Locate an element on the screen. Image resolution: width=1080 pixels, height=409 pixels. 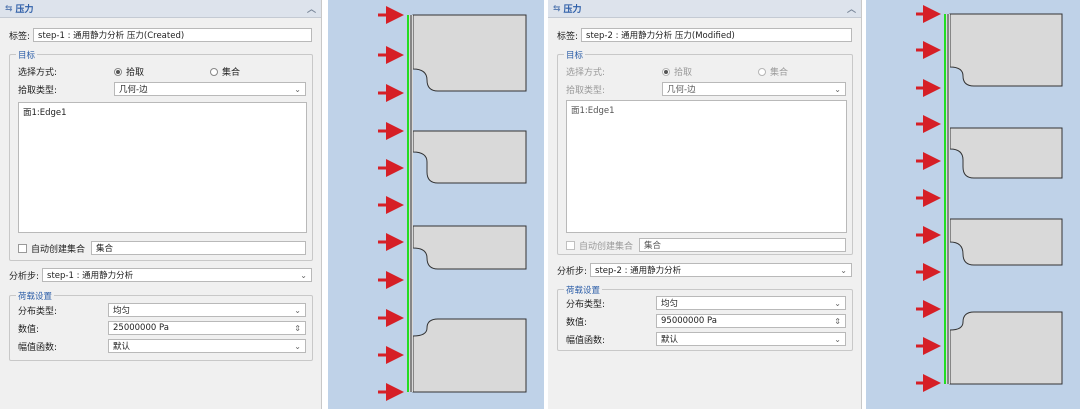
label-input: step-2 : 通用静力分析 压力(Modified) is located at coordinates (716, 35).